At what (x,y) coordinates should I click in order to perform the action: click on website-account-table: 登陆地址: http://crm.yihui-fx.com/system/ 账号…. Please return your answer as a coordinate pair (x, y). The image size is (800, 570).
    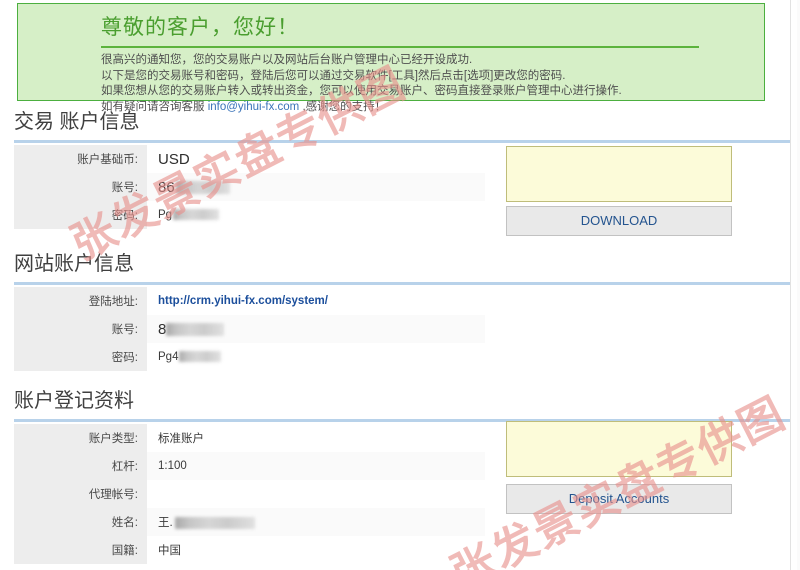
    Looking at the image, I should click on (249, 329).